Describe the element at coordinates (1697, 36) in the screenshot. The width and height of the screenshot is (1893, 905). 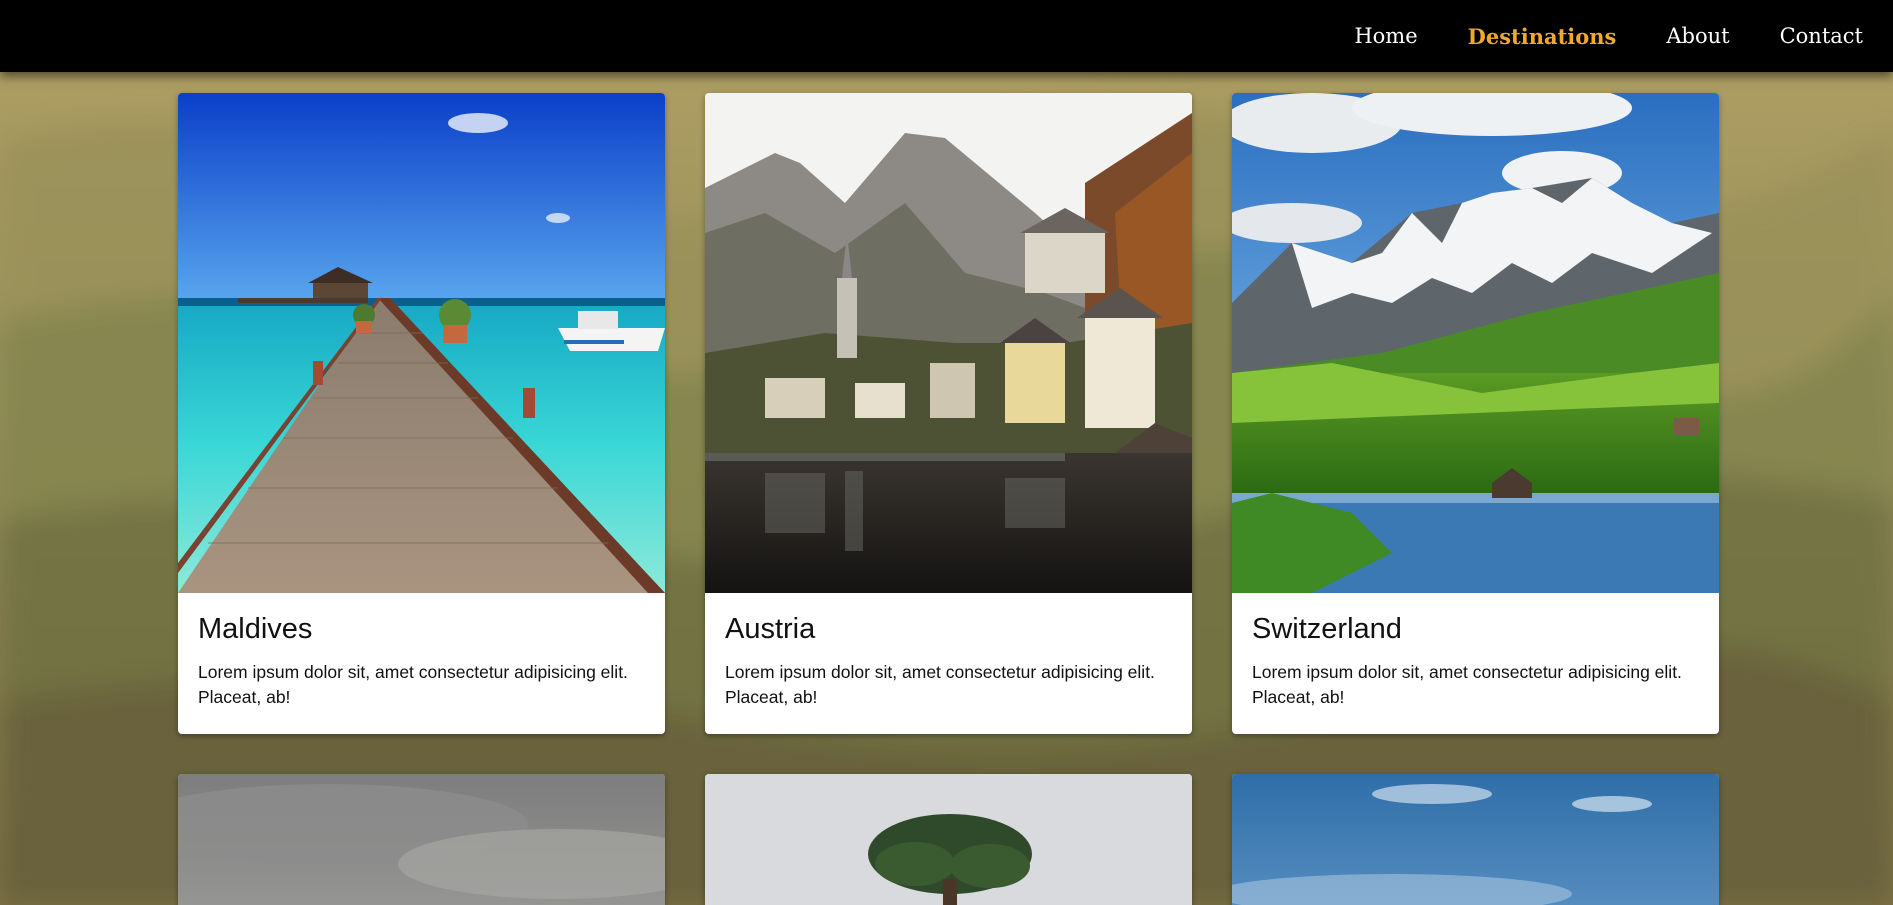
I see `nav-about-link: About` at that location.